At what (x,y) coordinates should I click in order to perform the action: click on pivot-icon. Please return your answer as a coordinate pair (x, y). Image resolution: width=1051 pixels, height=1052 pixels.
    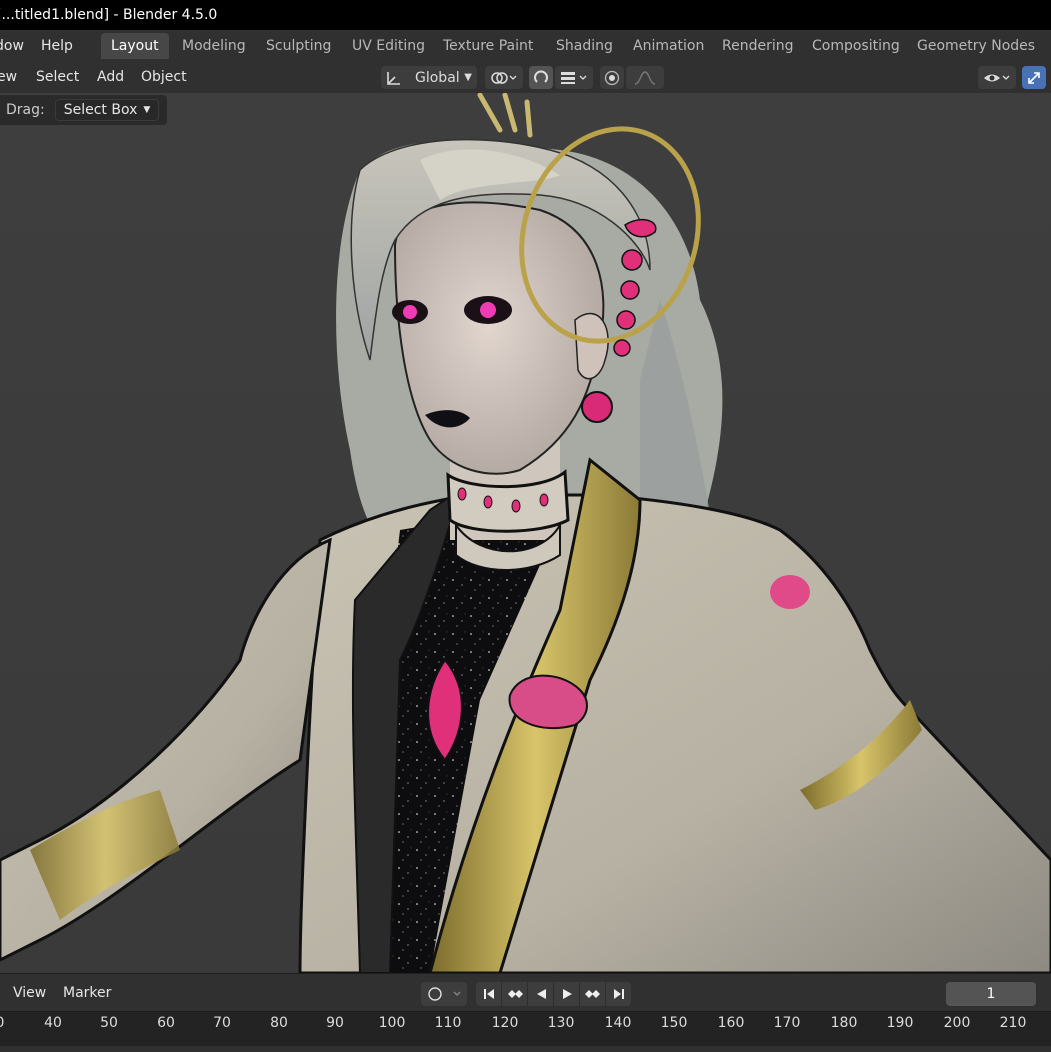
    Looking at the image, I should click on (504, 77).